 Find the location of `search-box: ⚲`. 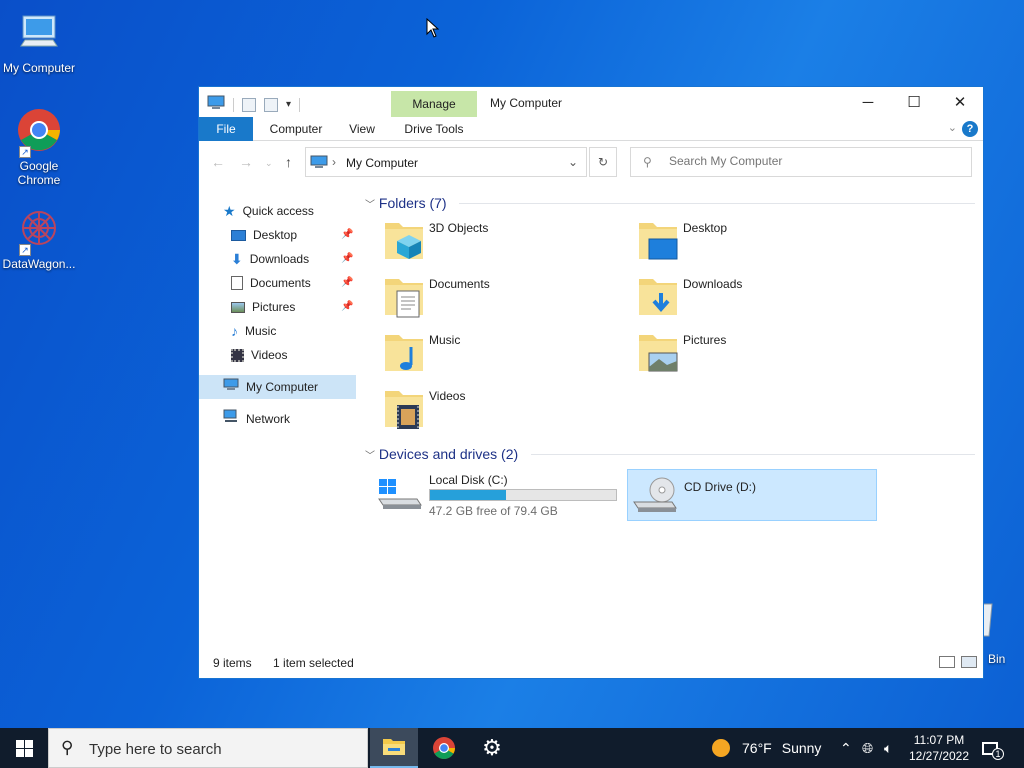

search-box: ⚲ is located at coordinates (801, 162).